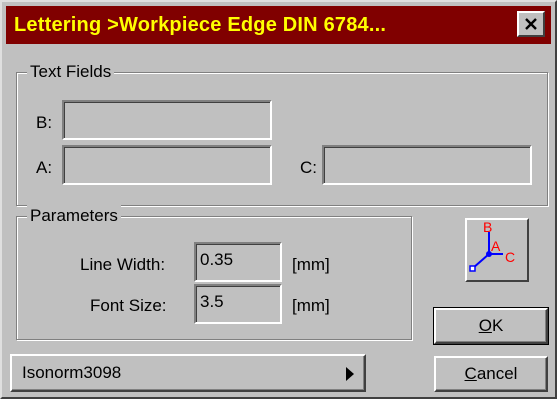 Image resolution: width=557 pixels, height=399 pixels. What do you see at coordinates (350, 374) in the screenshot?
I see `chevron-right-icon` at bounding box center [350, 374].